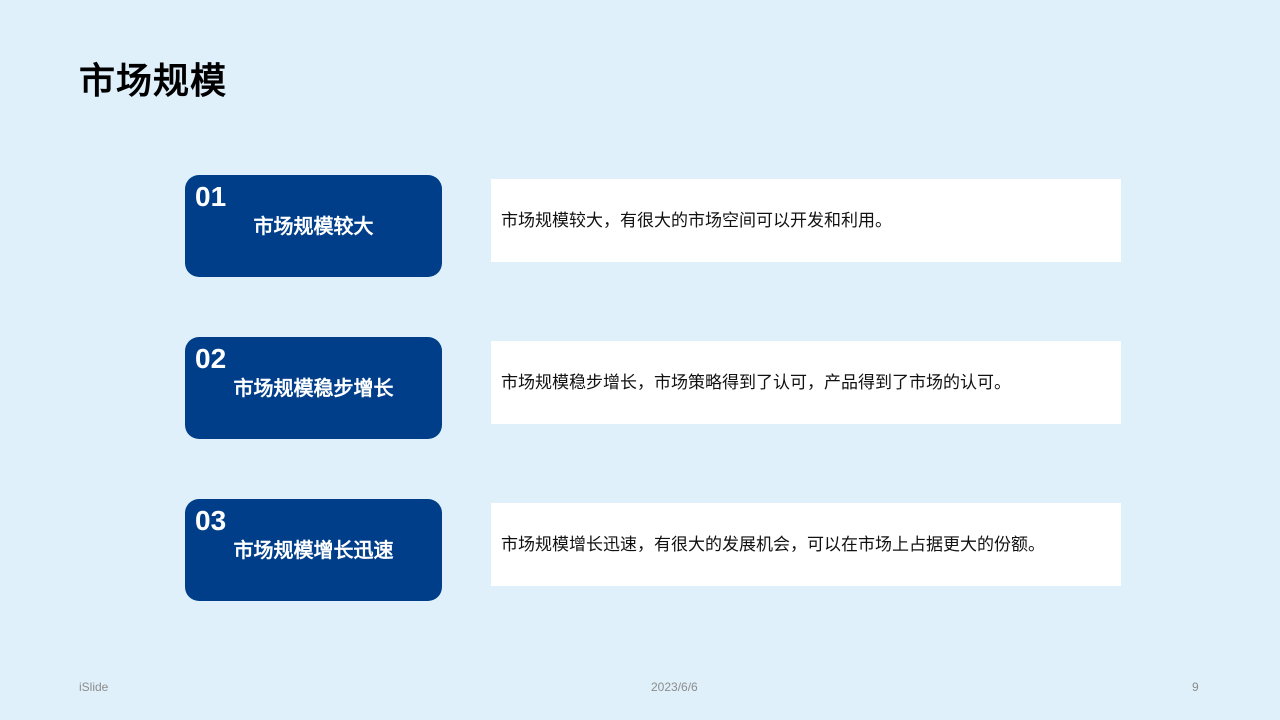 This screenshot has height=720, width=1280. I want to click on item-heading: 市场规模较大, so click(313, 226).